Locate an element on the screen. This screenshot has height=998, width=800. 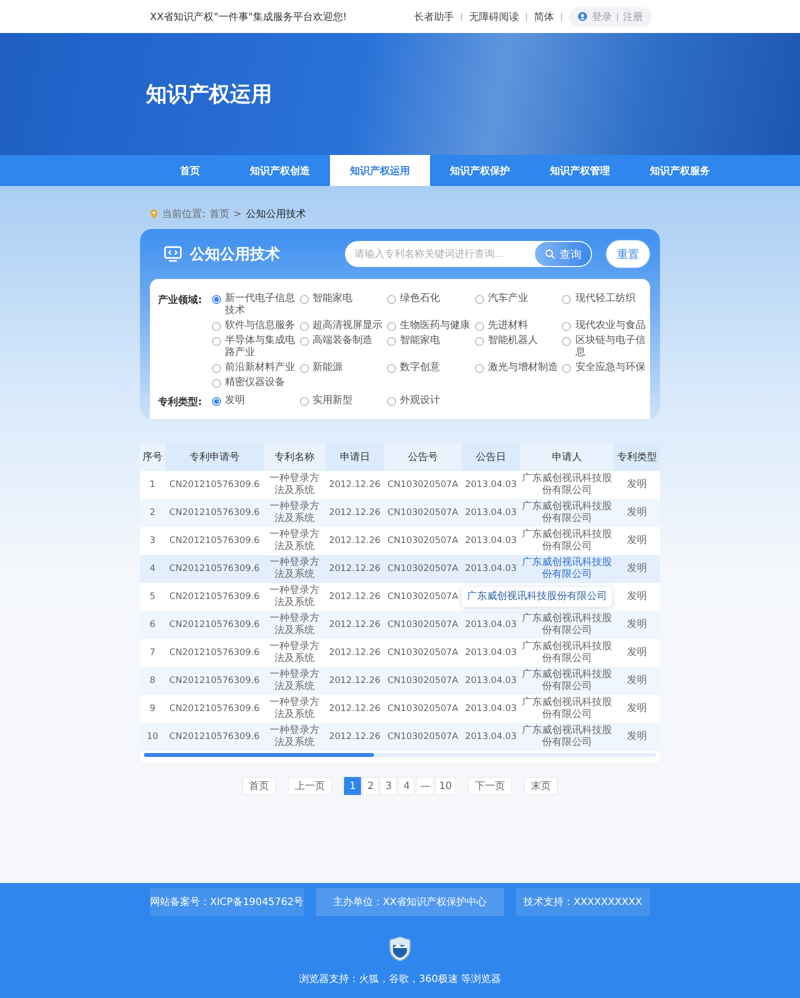
nav-tab: 知识产权创造 is located at coordinates (280, 170).